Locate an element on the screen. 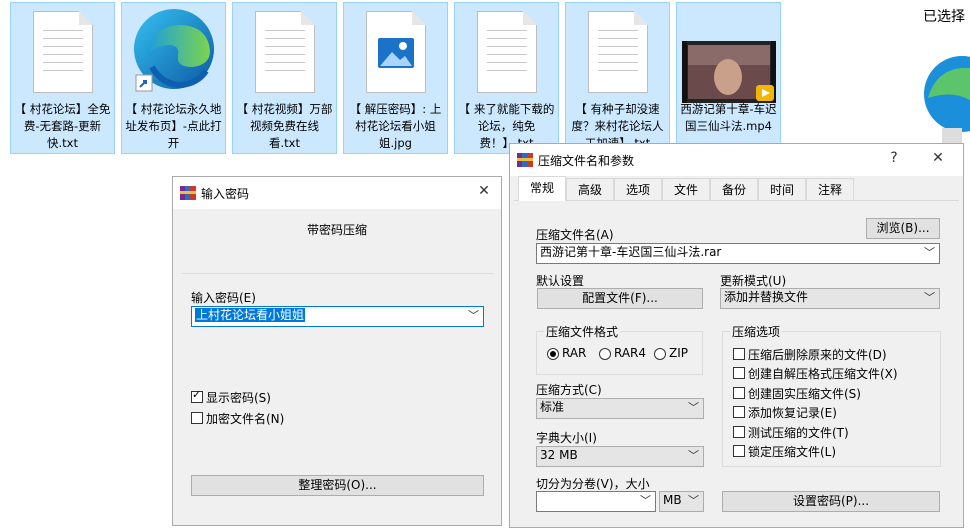  tab-advanced: 高级 is located at coordinates (590, 189).